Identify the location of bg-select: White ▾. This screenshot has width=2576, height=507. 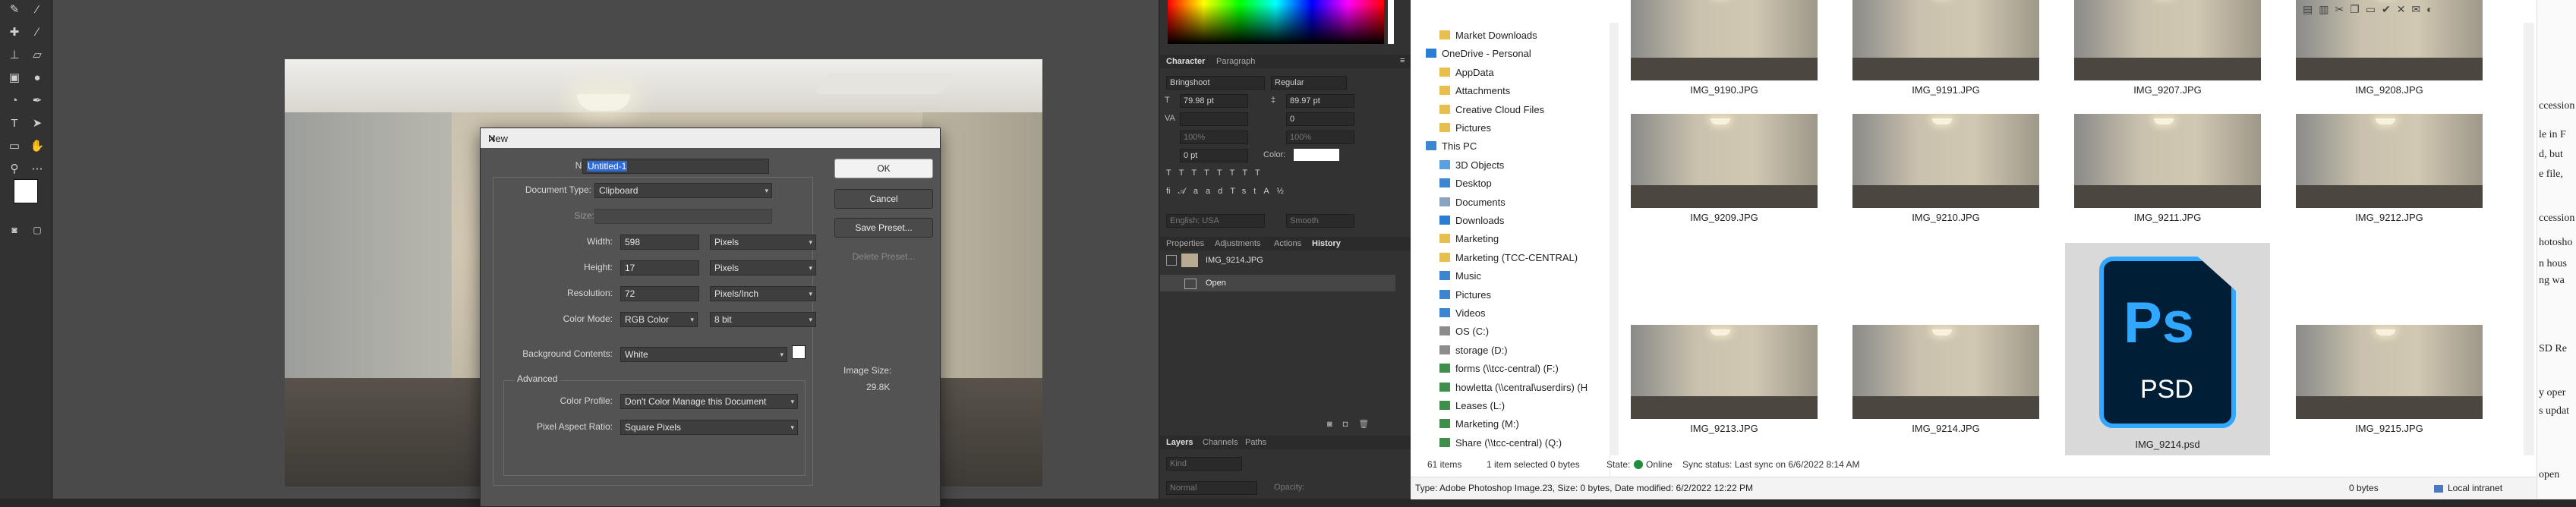
(703, 354).